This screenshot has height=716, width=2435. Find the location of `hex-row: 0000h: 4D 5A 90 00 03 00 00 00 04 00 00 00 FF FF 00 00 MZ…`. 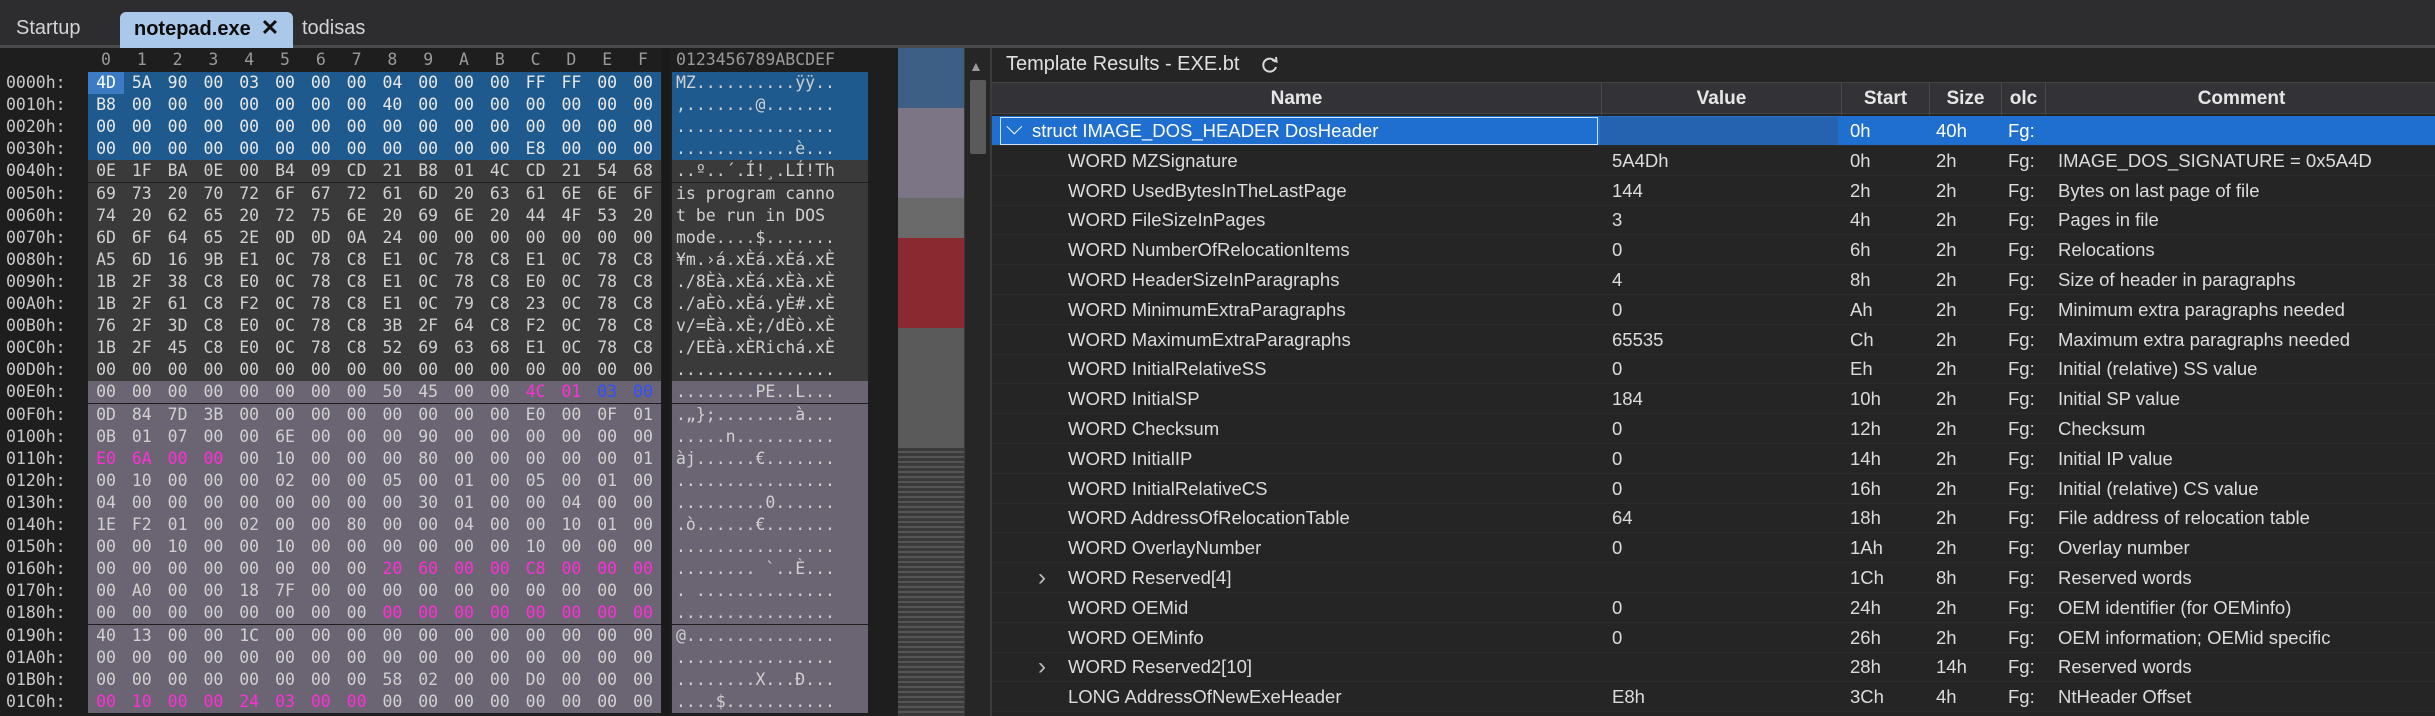

hex-row: 0000h: 4D 5A 90 00 03 00 00 00 04 00 00 00 FF FF 00 00 MZ… is located at coordinates (495, 83).